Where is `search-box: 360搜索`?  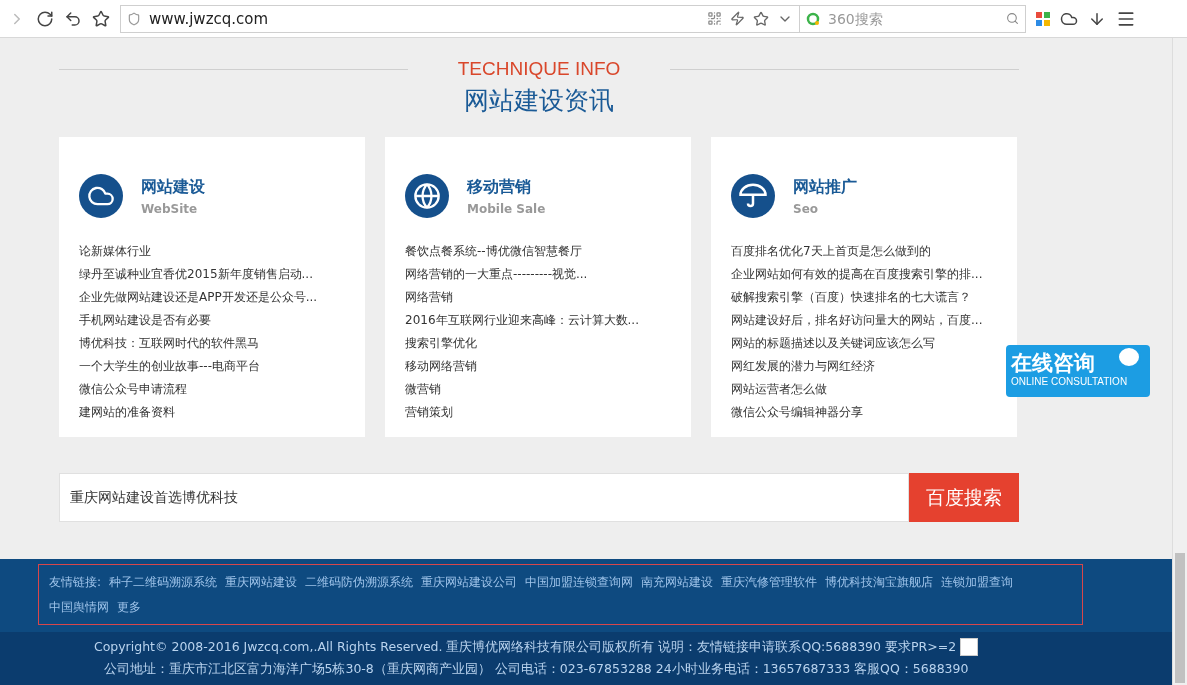 search-box: 360搜索 is located at coordinates (913, 18).